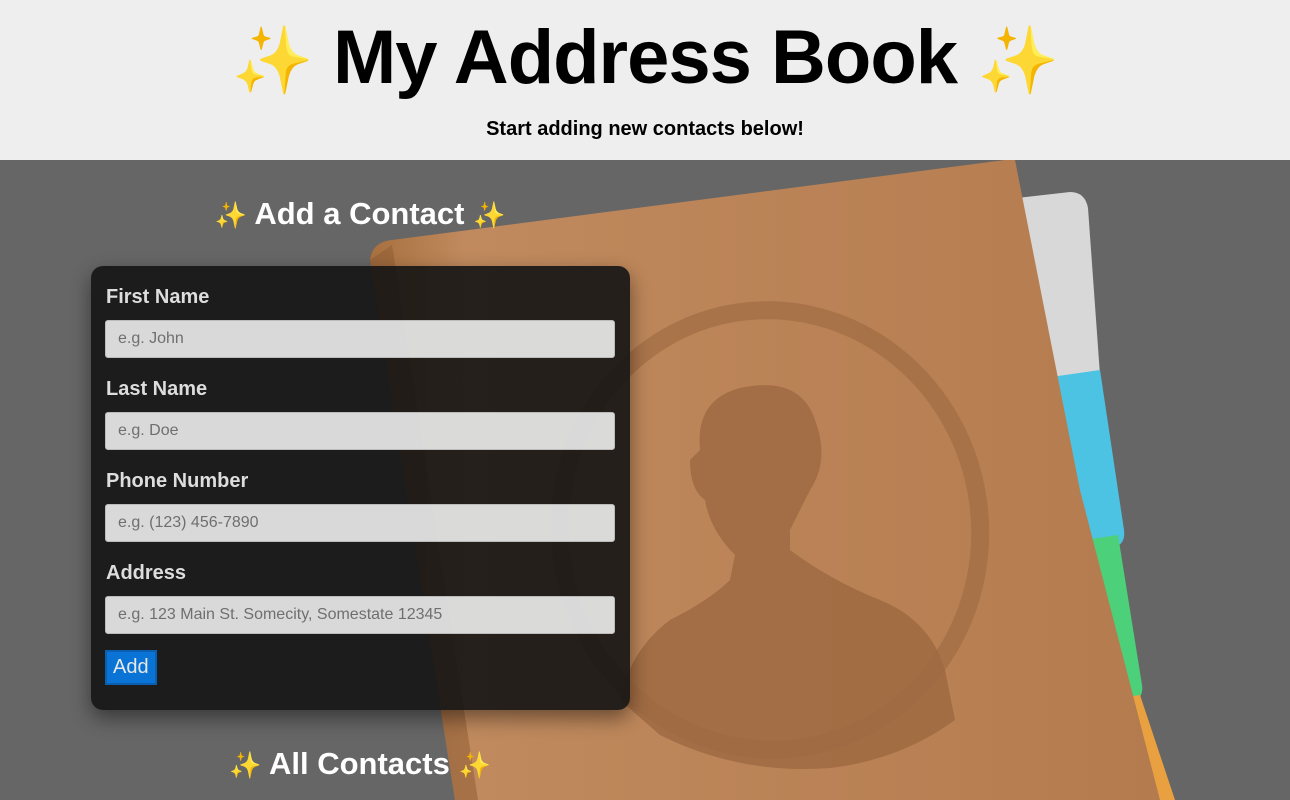 This screenshot has height=800, width=1290. What do you see at coordinates (157, 389) in the screenshot?
I see `last-name-label: Last Name` at bounding box center [157, 389].